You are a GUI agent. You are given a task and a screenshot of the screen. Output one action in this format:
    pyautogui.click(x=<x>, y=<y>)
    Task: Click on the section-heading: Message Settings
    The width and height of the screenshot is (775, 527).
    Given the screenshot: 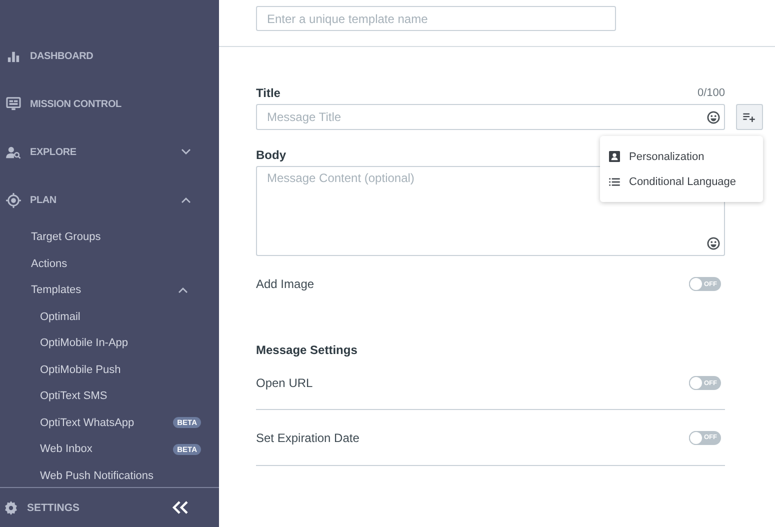 What is the action you would take?
    pyautogui.click(x=307, y=350)
    